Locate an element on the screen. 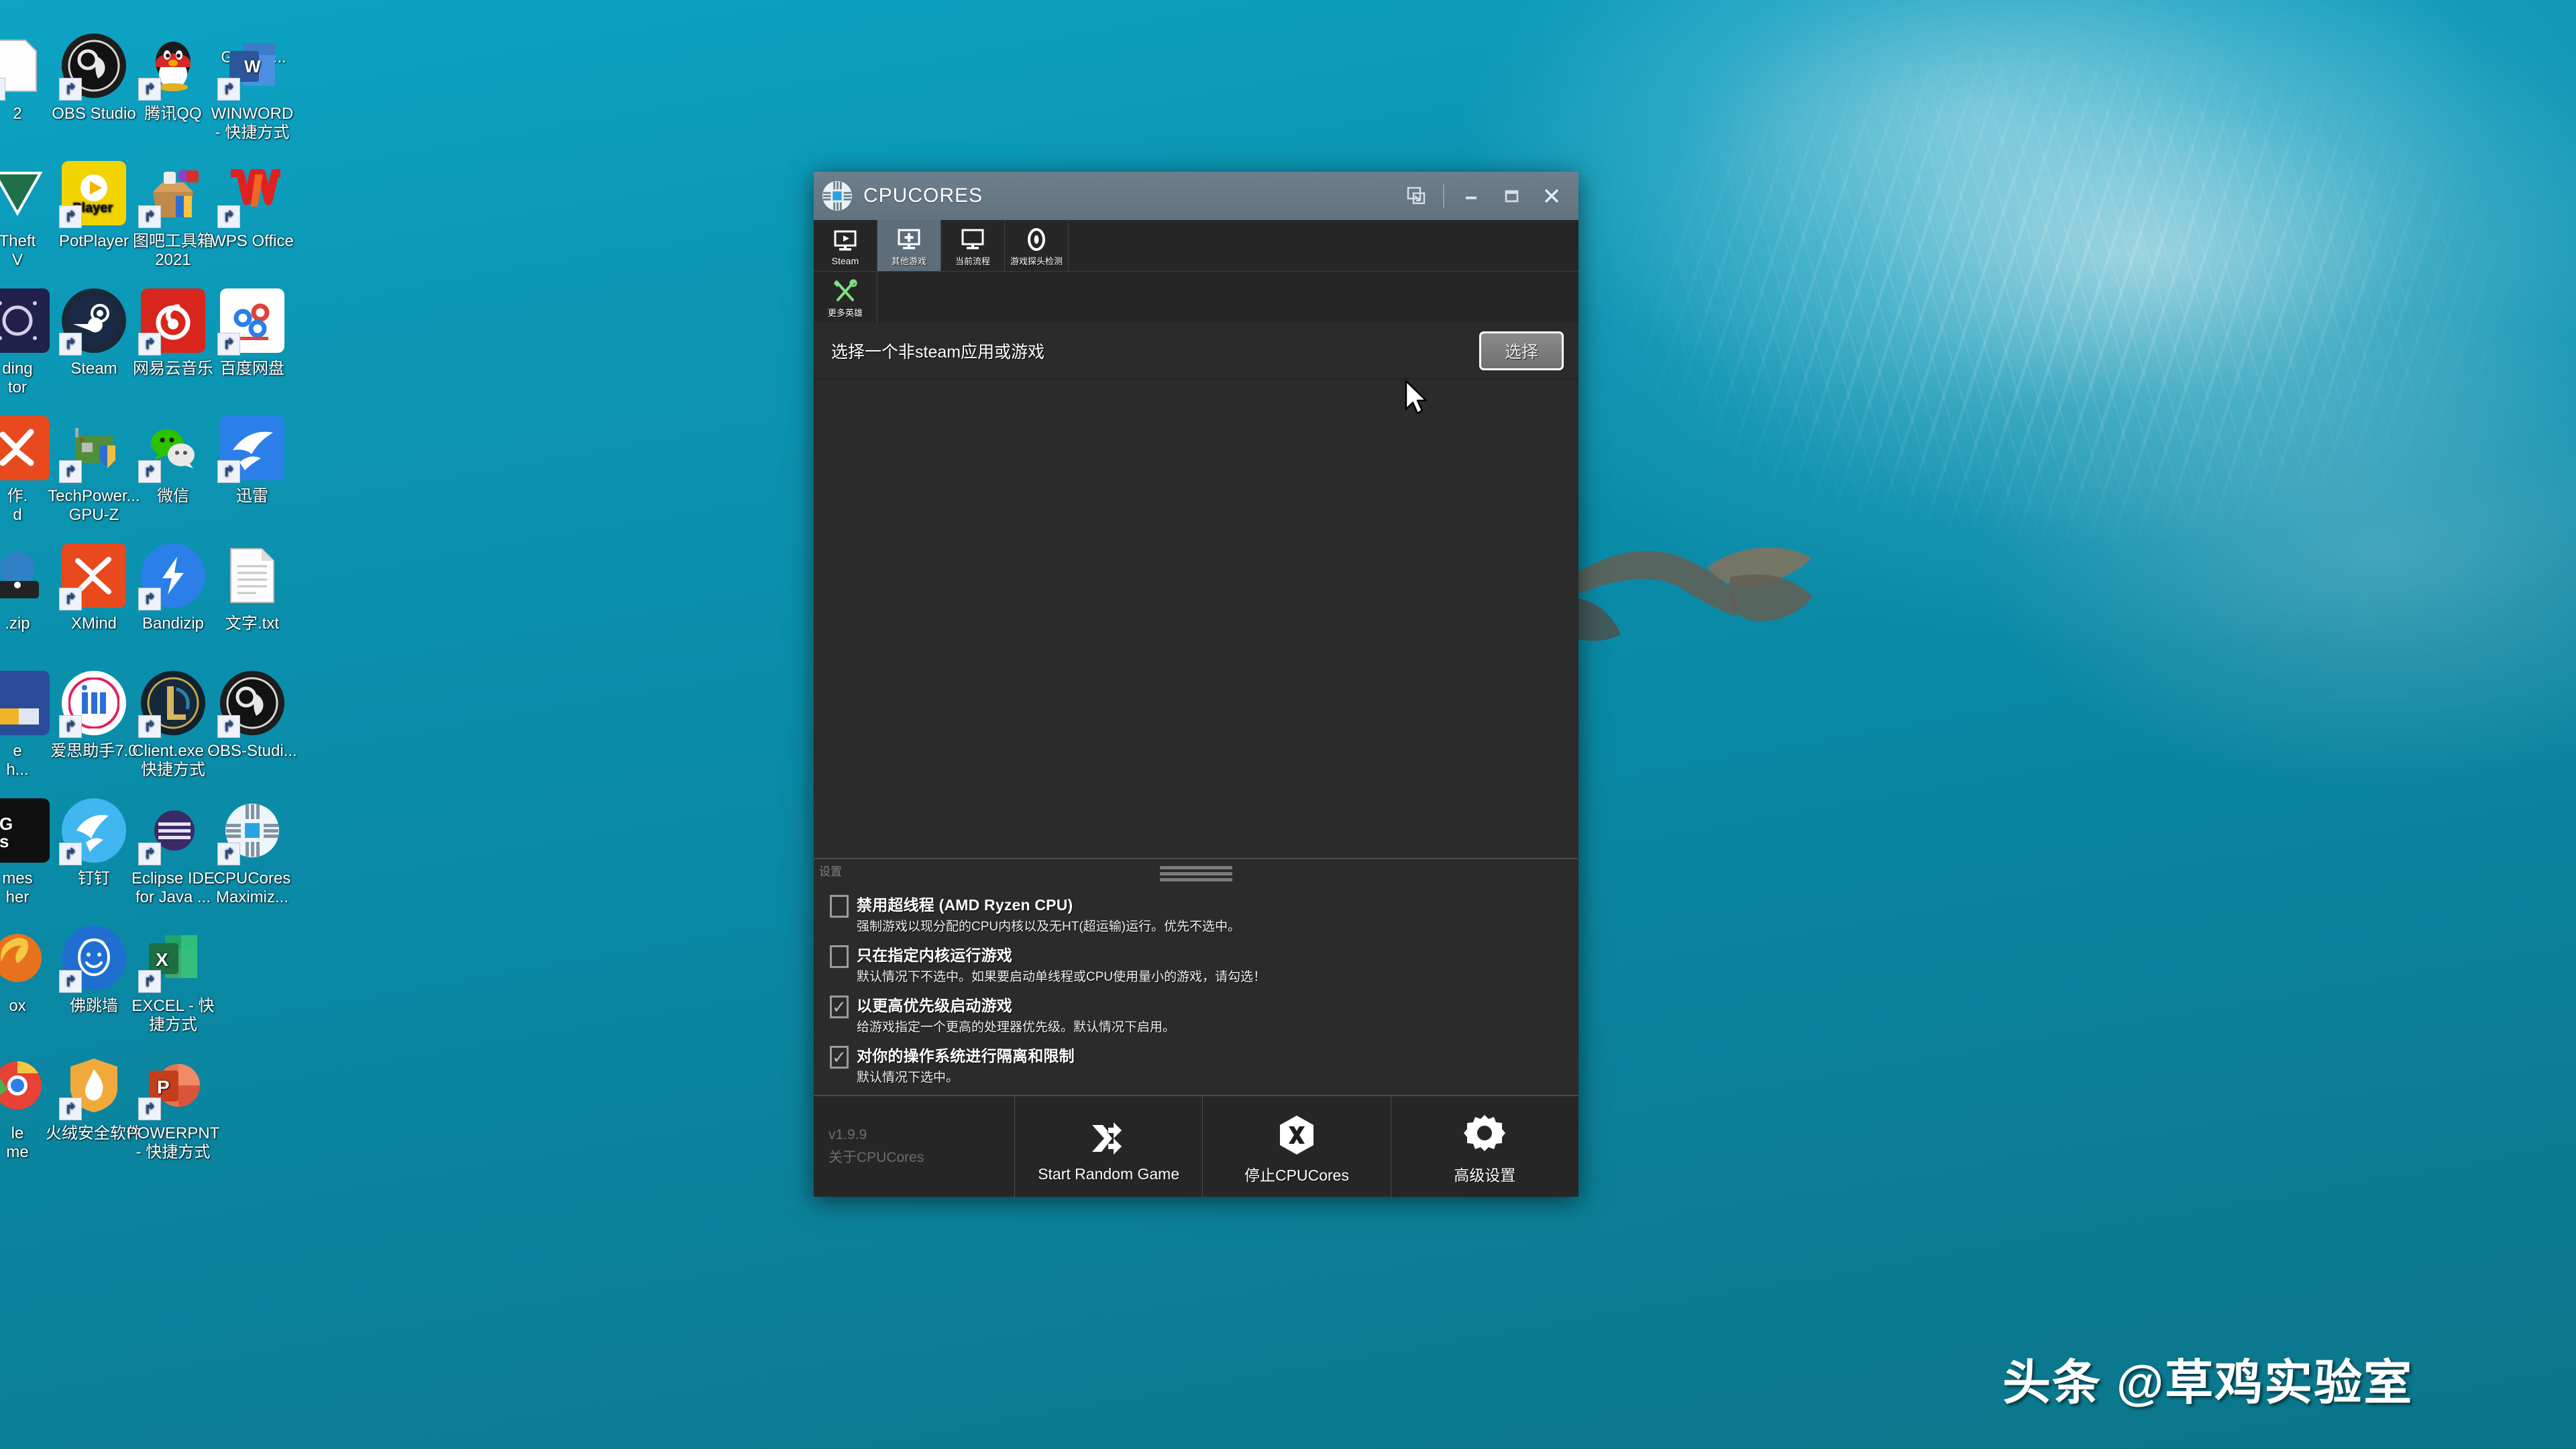 Image resolution: width=2576 pixels, height=1449 pixels. restore-down-icon is located at coordinates (1416, 196).